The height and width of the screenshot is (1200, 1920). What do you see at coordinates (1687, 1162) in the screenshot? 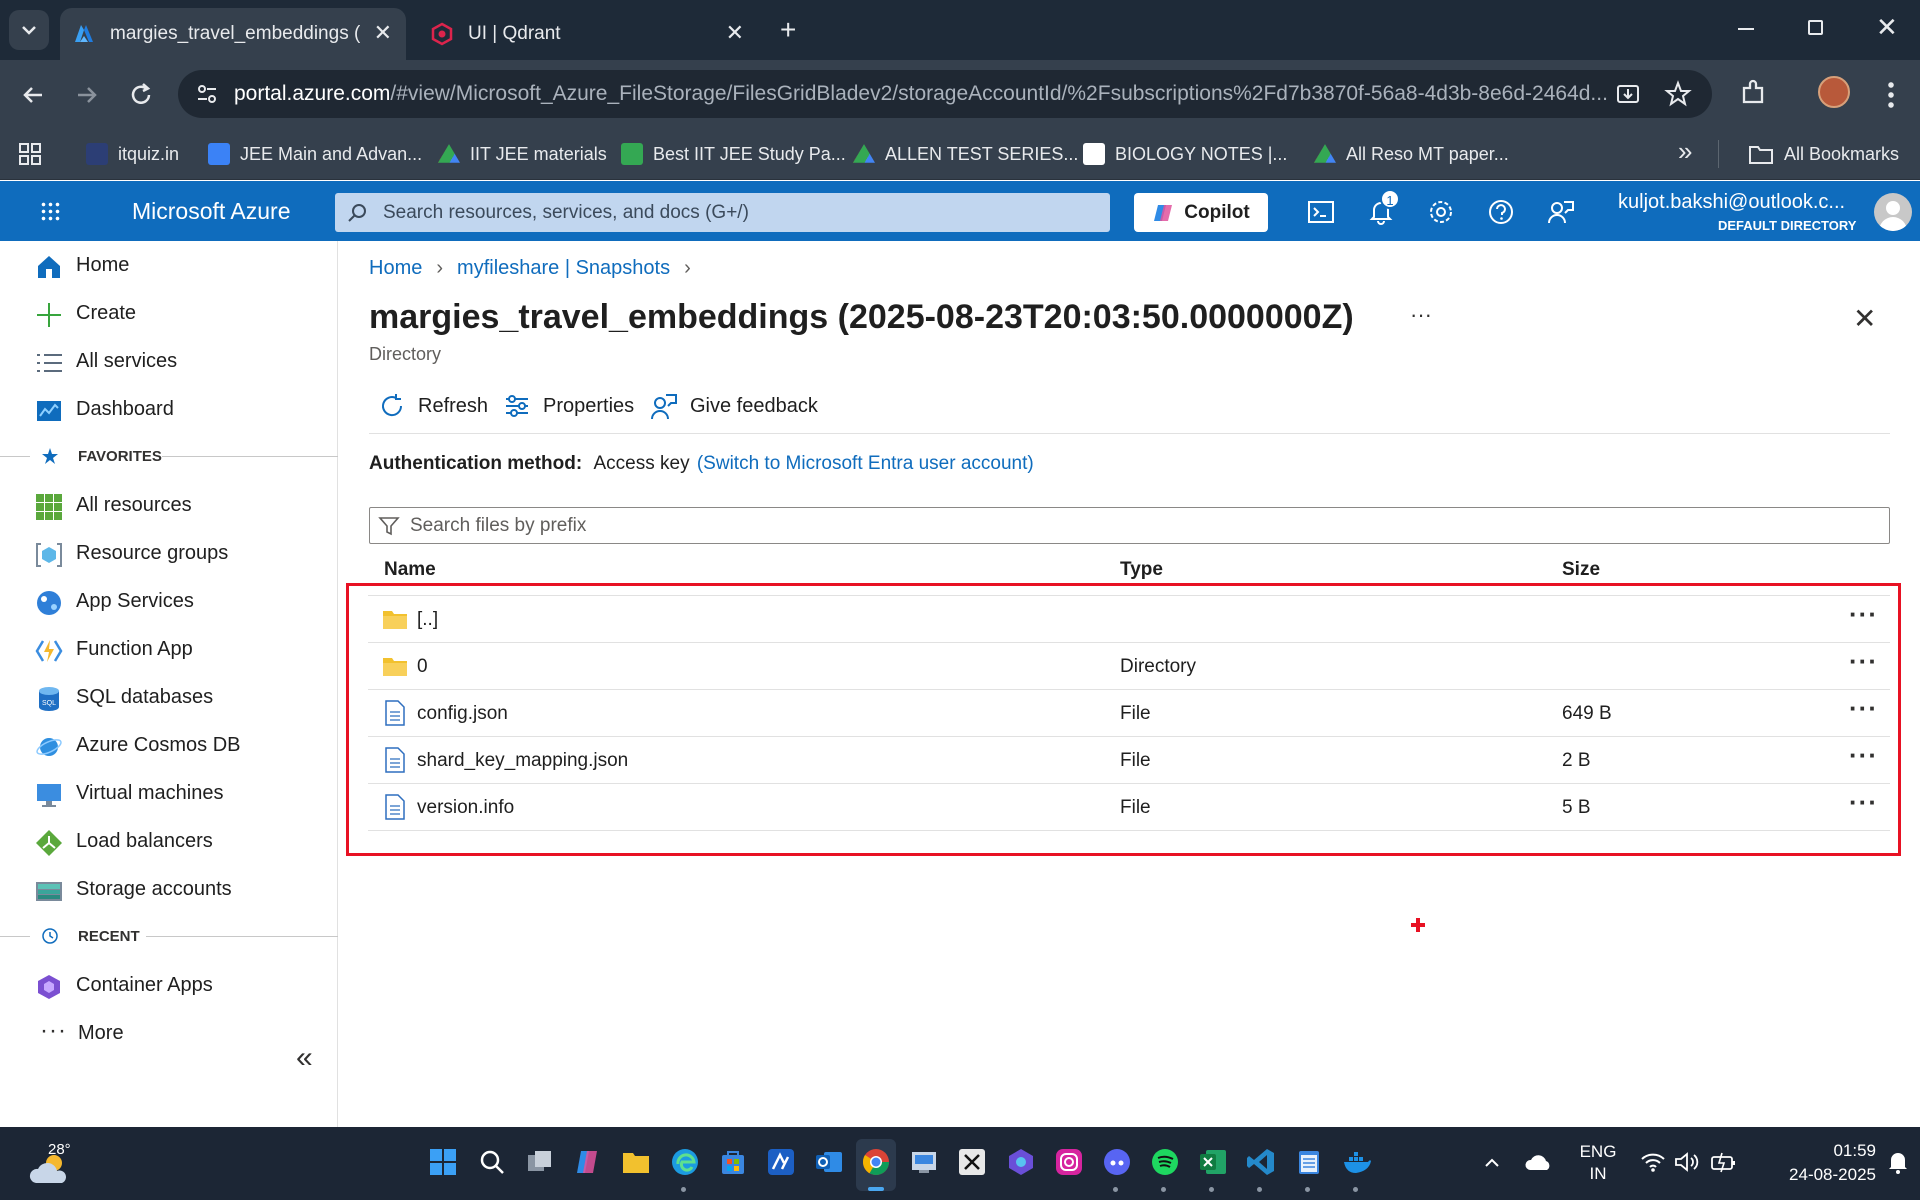
I see `volume-icon` at bounding box center [1687, 1162].